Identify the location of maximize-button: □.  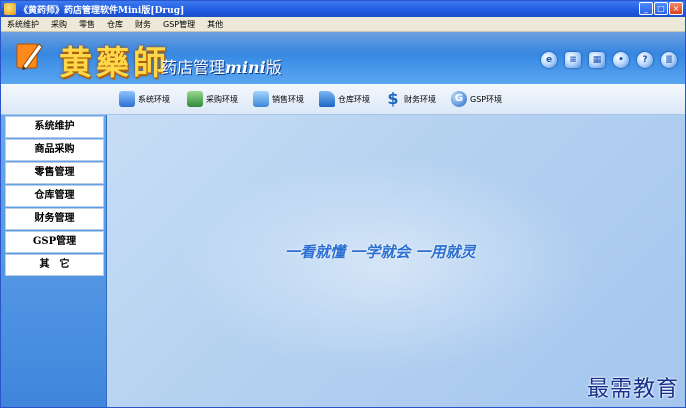
(661, 8).